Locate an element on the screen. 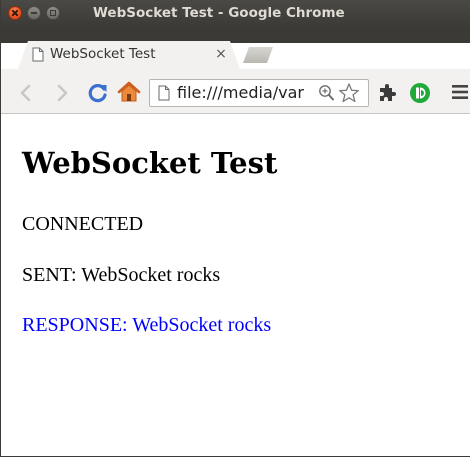 This screenshot has height=457, width=470. address-bar: file:///media/var is located at coordinates (259, 93).